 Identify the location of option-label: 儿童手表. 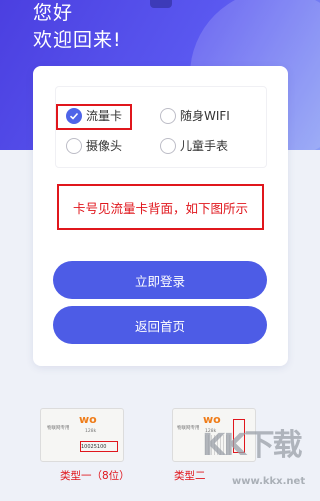
(204, 146).